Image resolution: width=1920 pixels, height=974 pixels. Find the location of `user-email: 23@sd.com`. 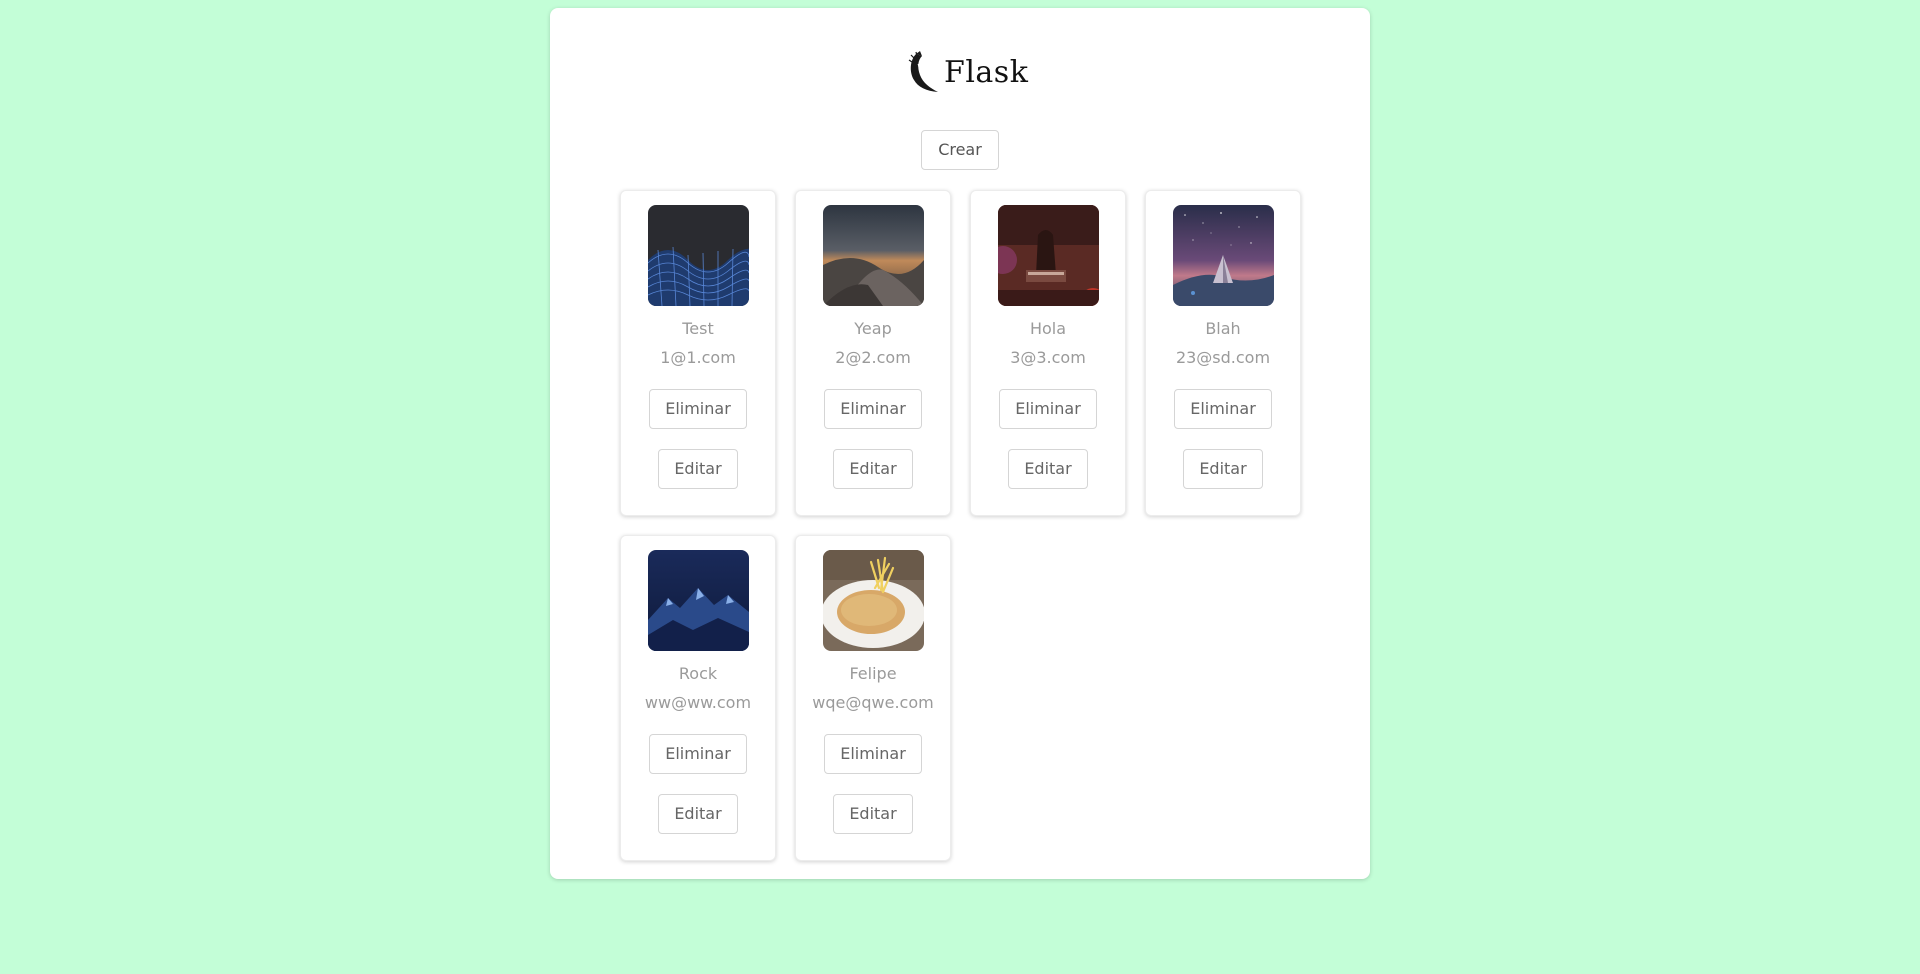

user-email: 23@sd.com is located at coordinates (1223, 357).